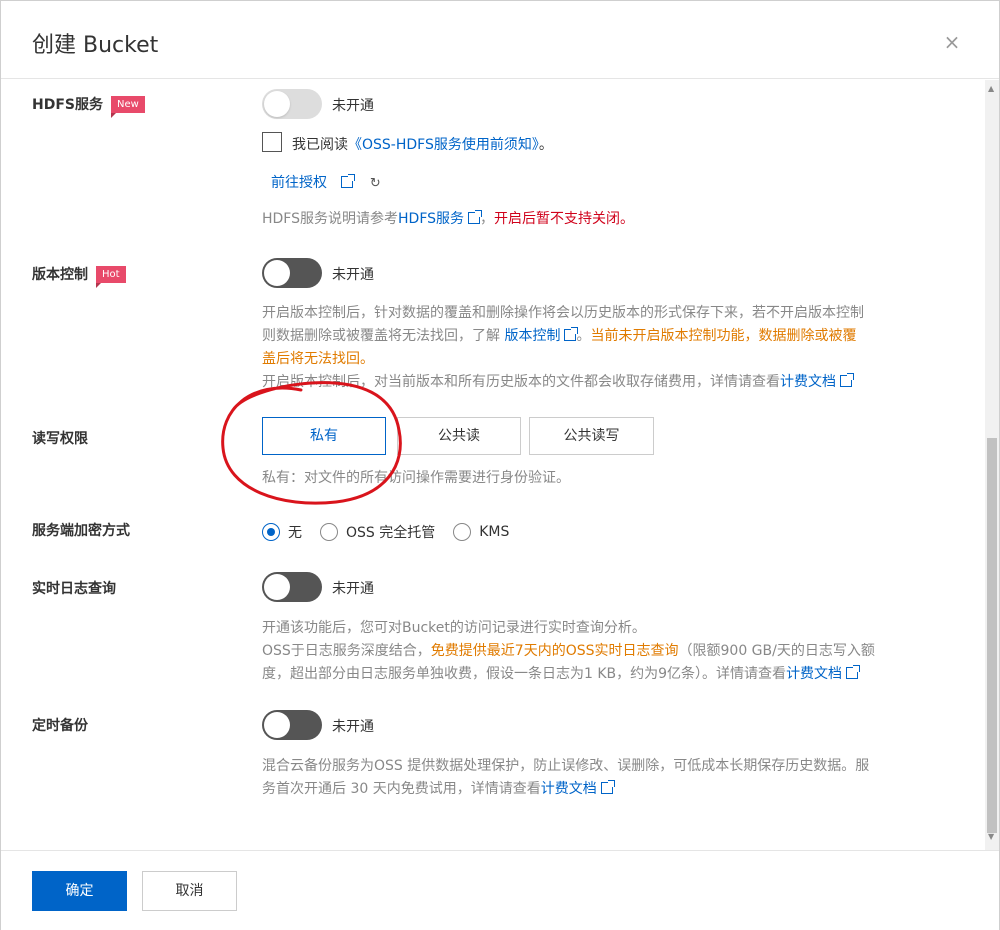  Describe the element at coordinates (324, 436) in the screenshot. I see `acl-option-private: 私有` at that location.